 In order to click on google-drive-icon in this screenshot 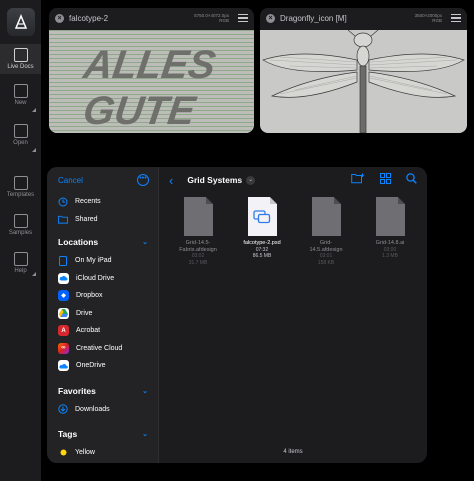, I will do `click(63, 313)`.